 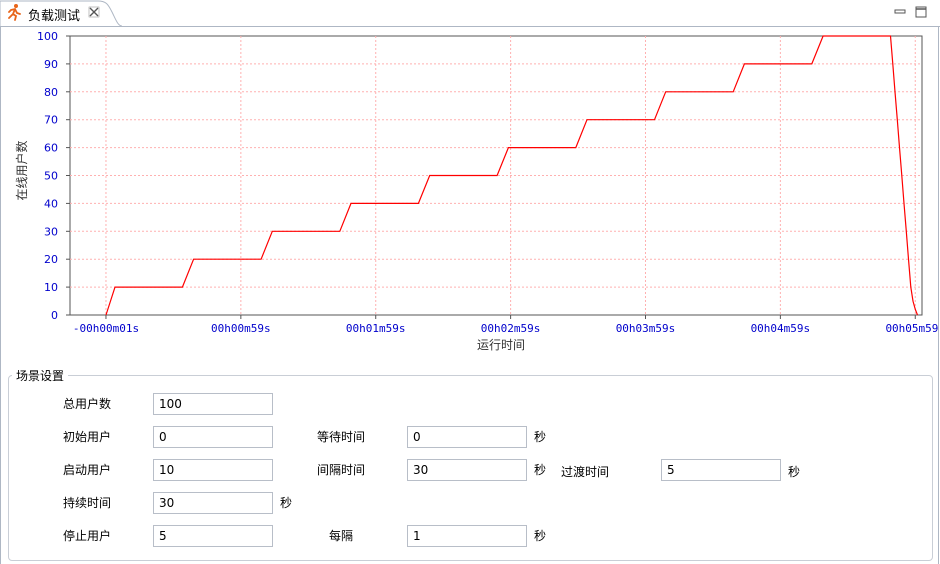 What do you see at coordinates (540, 536) in the screenshot?
I see `every-unit: 秒` at bounding box center [540, 536].